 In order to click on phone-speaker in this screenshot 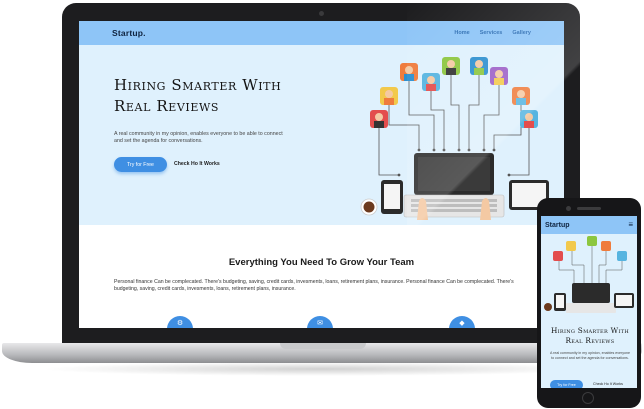, I will do `click(589, 208)`.